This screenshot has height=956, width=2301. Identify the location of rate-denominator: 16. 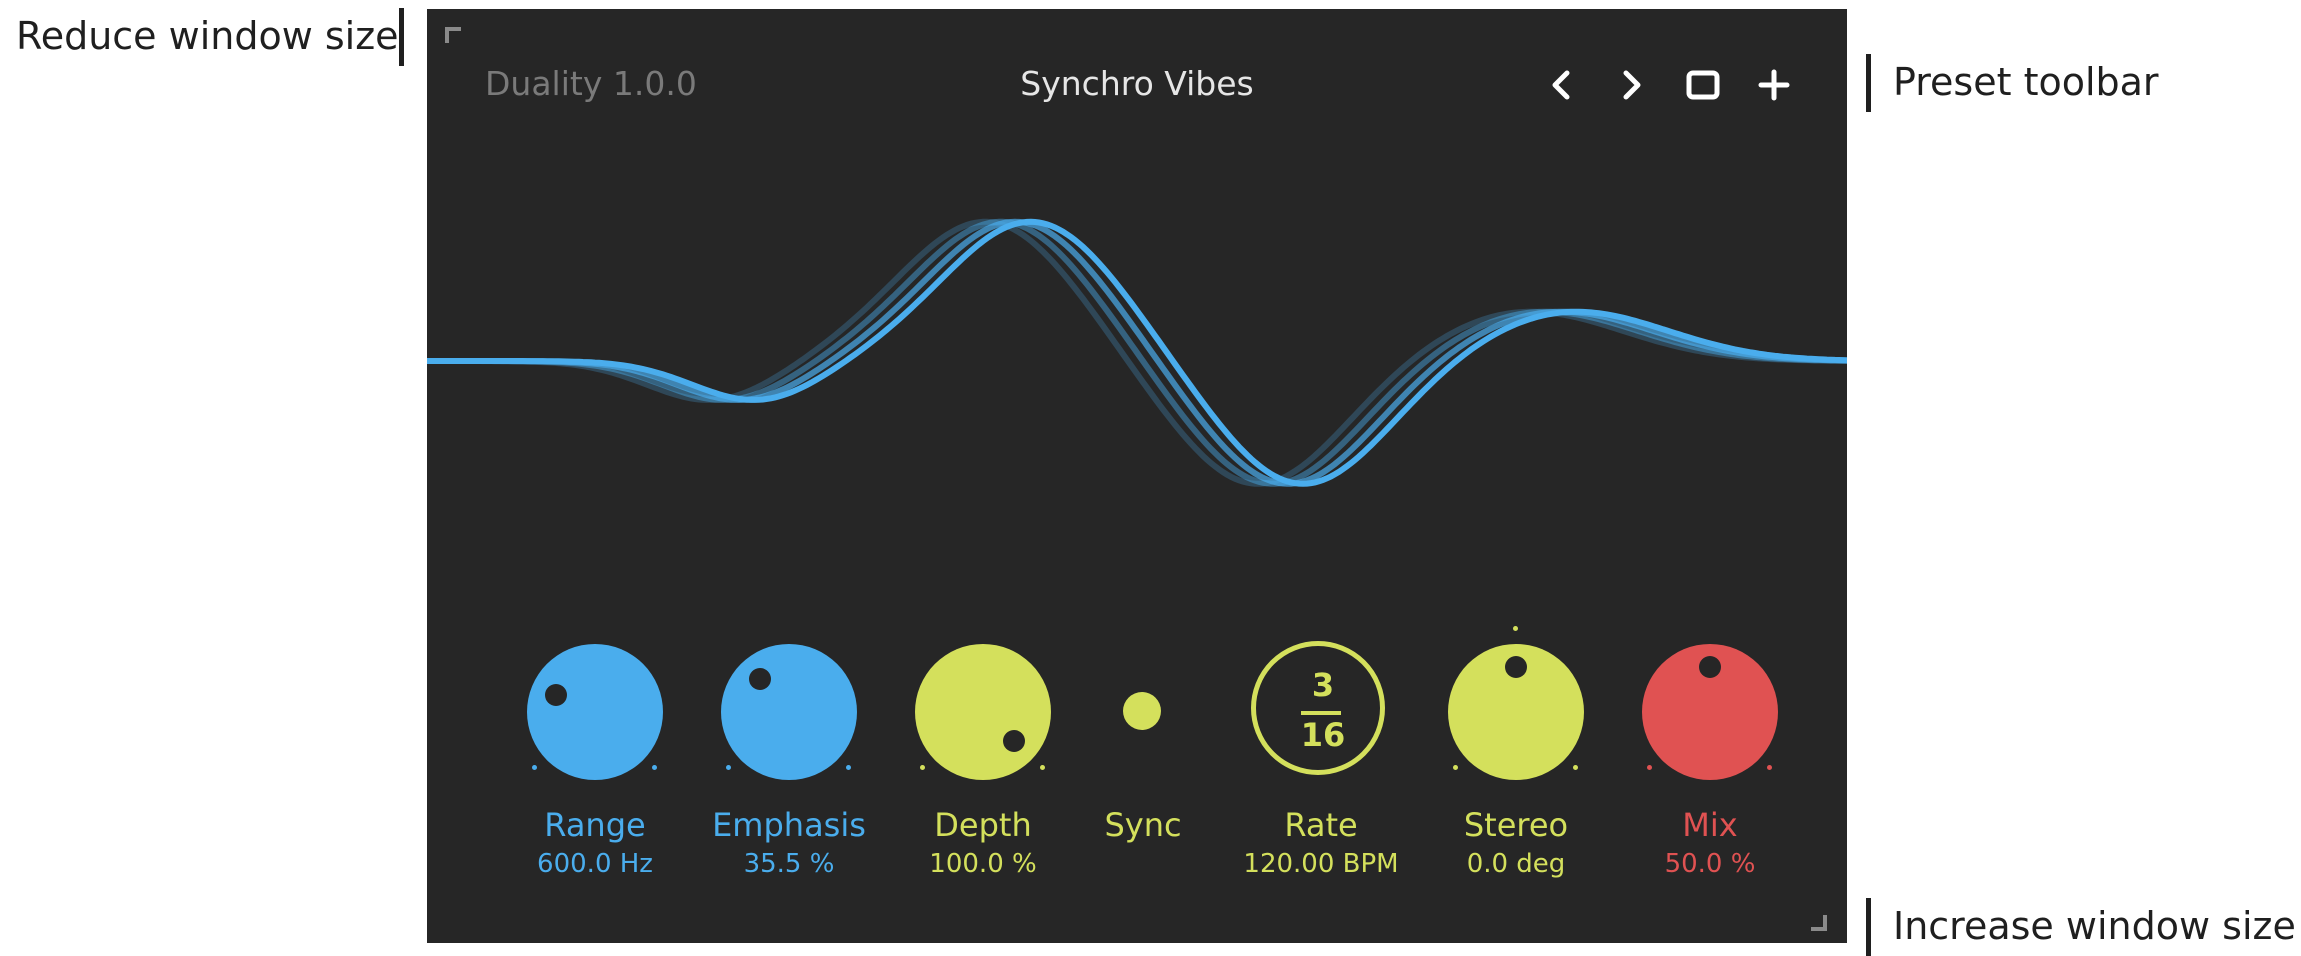
(1323, 735).